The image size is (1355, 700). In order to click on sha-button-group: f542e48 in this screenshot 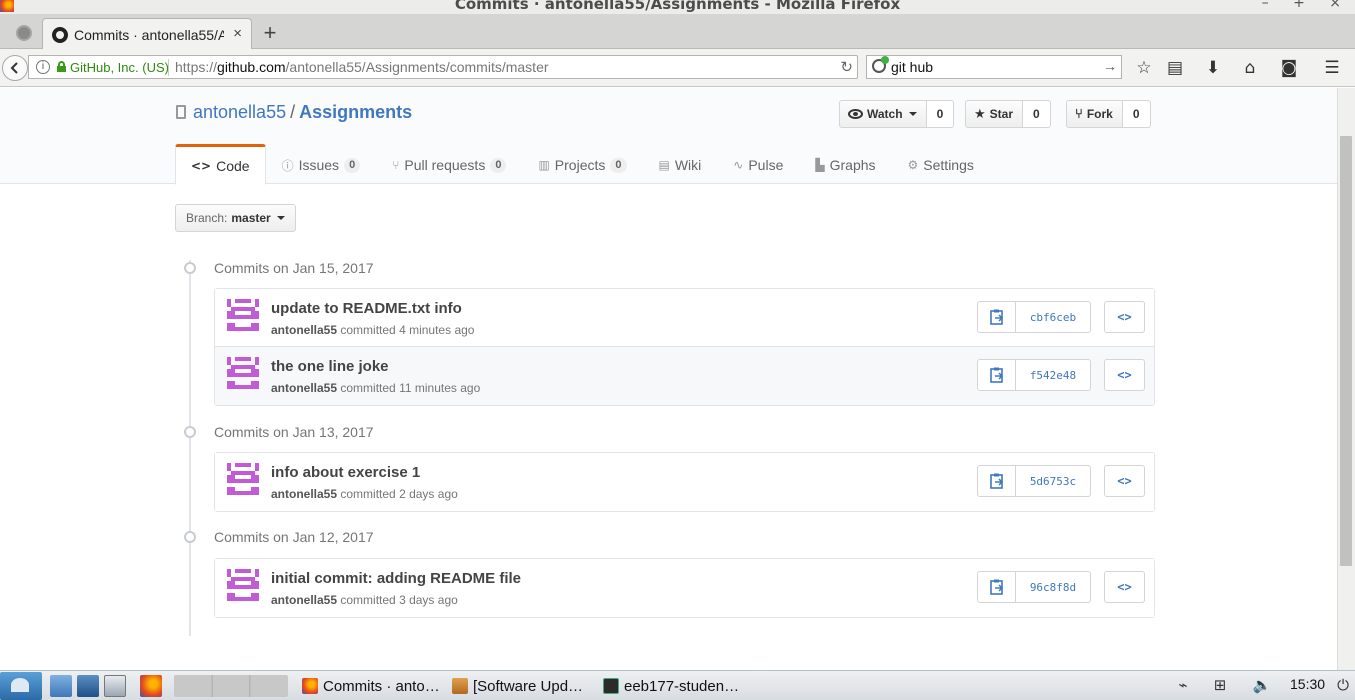, I will do `click(1034, 375)`.